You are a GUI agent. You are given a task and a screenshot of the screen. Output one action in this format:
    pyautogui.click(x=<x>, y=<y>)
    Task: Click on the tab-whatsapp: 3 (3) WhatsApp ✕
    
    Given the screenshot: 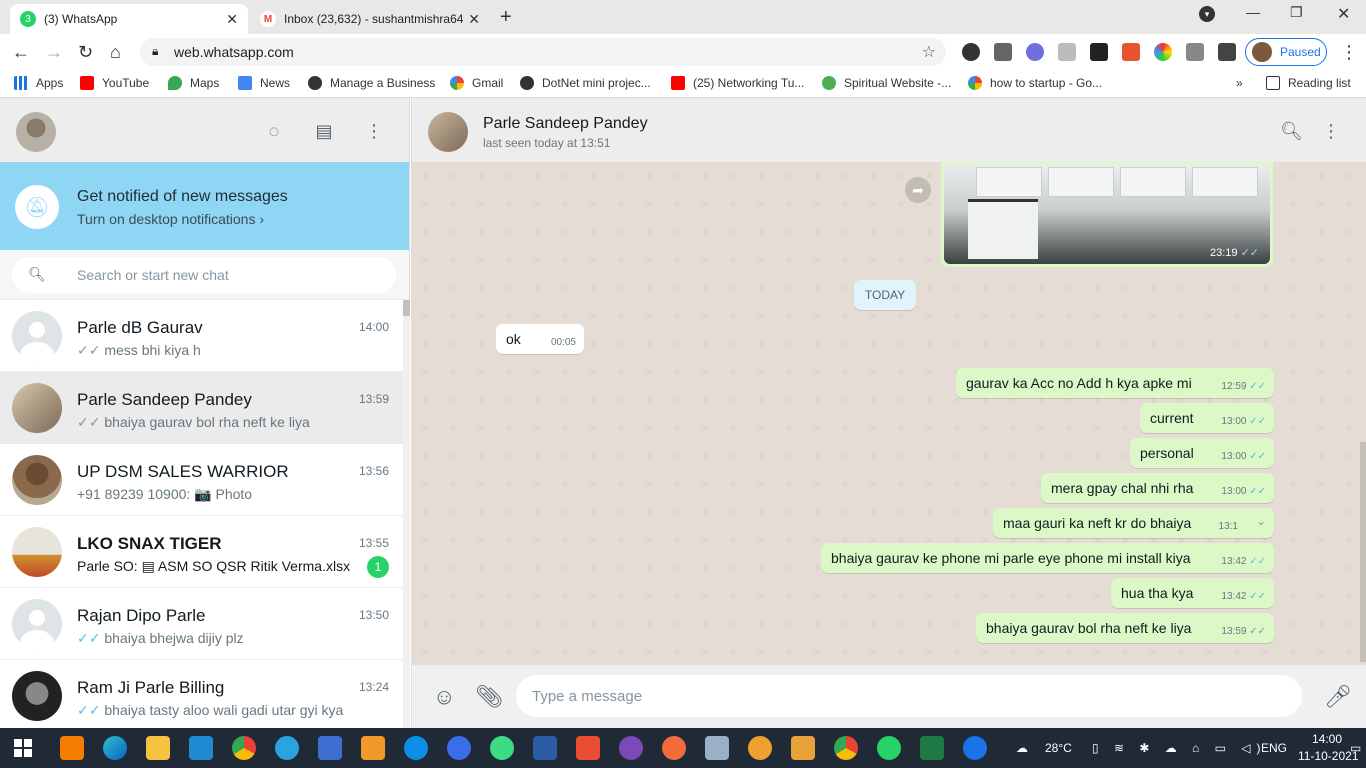 What is the action you would take?
    pyautogui.click(x=129, y=19)
    